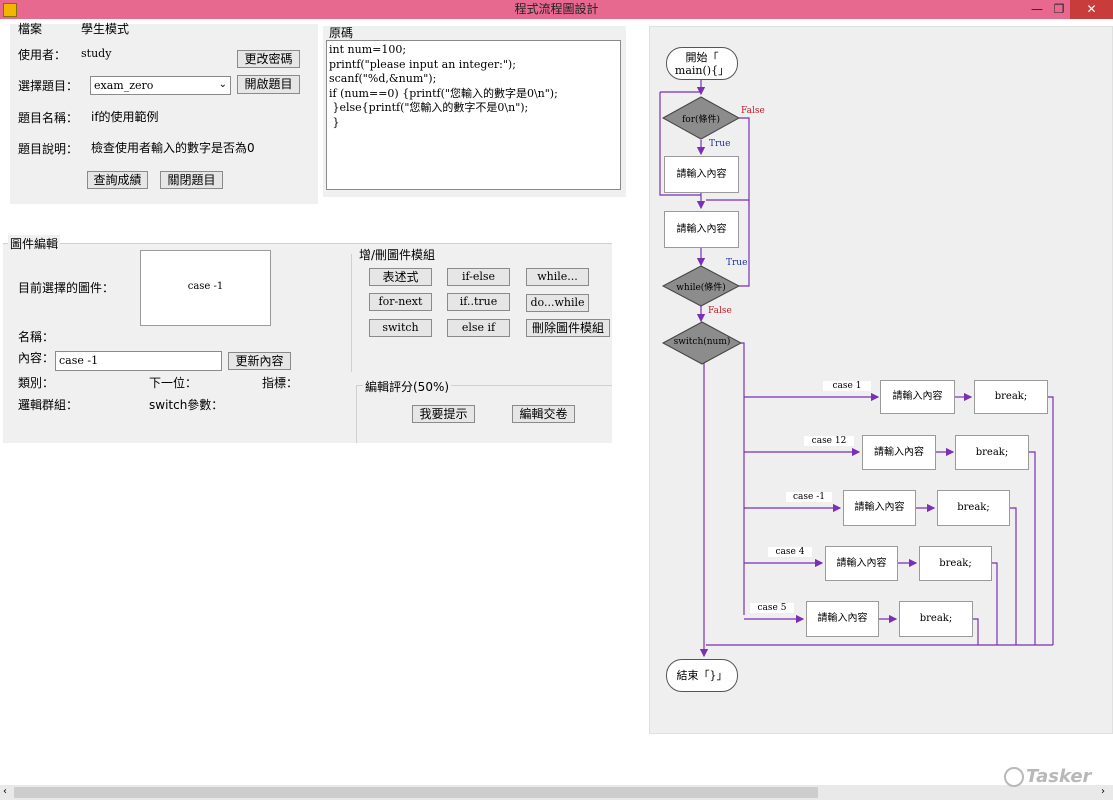 This screenshot has width=1113, height=800. Describe the element at coordinates (1014, 777) in the screenshot. I see `tasker-logo-icon` at that location.